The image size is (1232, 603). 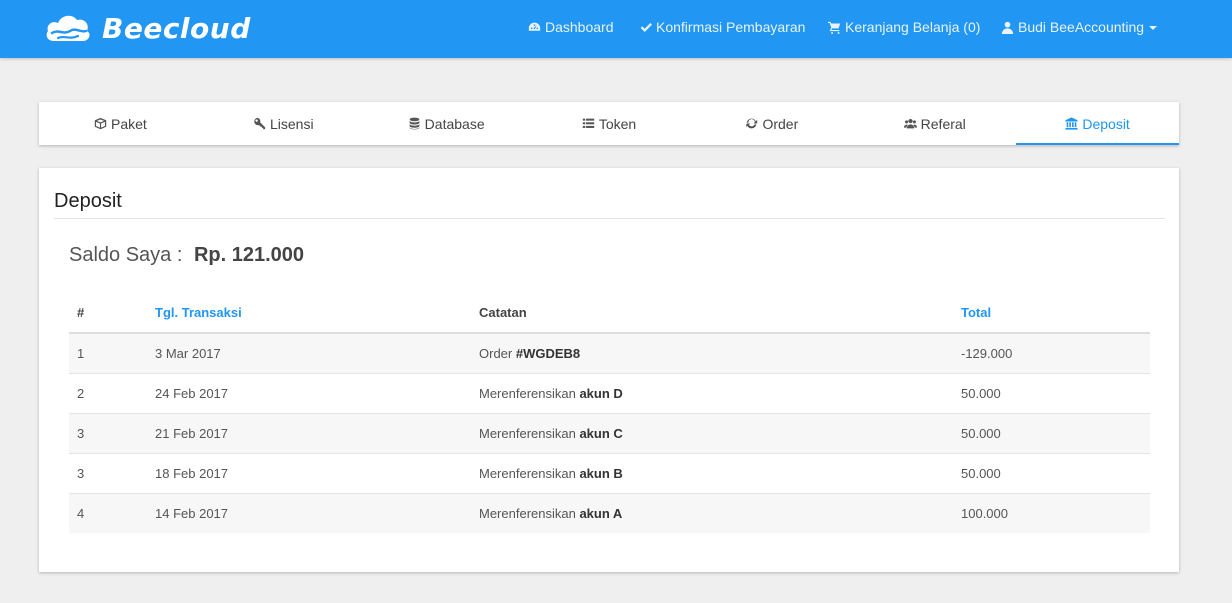 I want to click on cell-date: 24 Feb 2017, so click(x=309, y=392).